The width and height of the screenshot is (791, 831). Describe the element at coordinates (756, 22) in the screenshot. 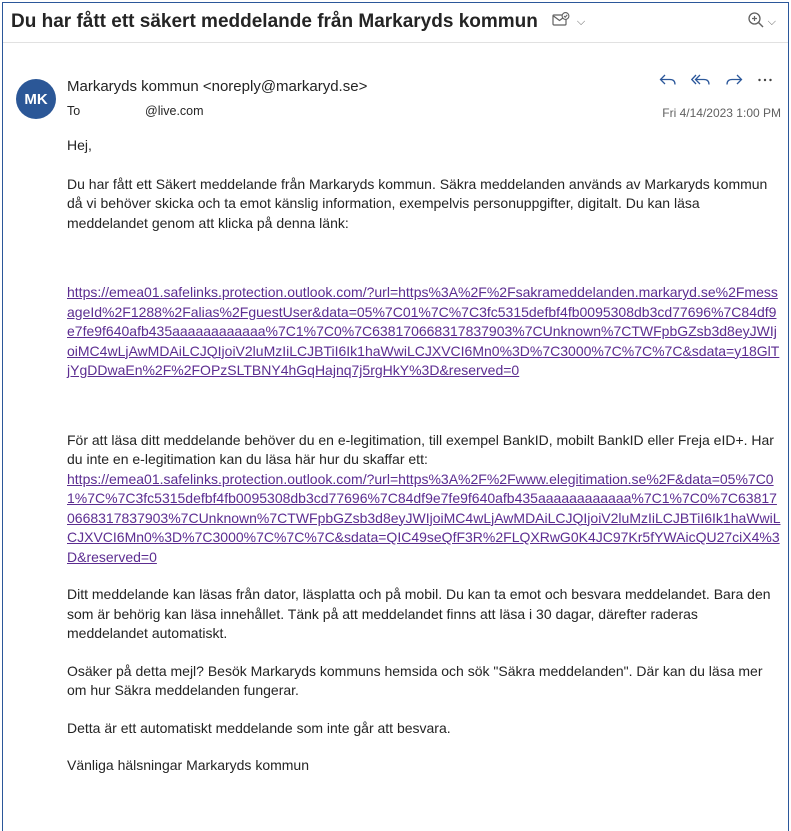

I see `zoom-icon` at that location.